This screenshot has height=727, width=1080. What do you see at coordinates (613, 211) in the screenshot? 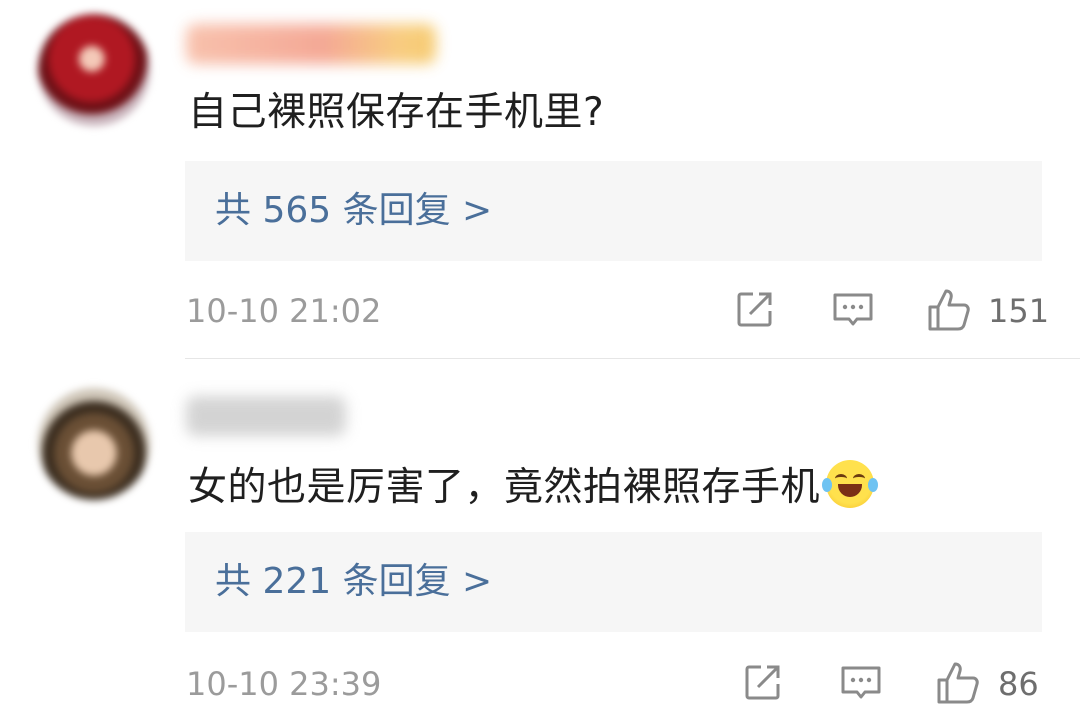
I see `view-replies-button: 共 565 条回复 >` at bounding box center [613, 211].